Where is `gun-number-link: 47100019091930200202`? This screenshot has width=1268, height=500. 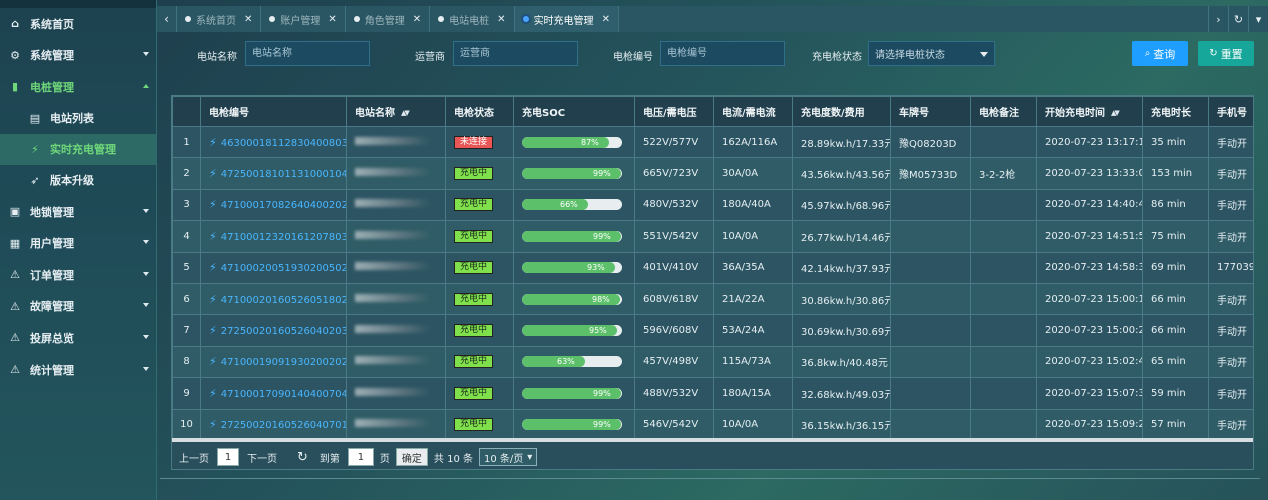 gun-number-link: 47100019091930200202 is located at coordinates (283, 362).